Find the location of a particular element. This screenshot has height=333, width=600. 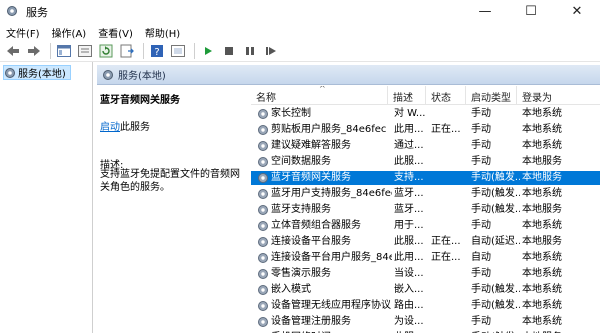

pause-icon is located at coordinates (250, 51).